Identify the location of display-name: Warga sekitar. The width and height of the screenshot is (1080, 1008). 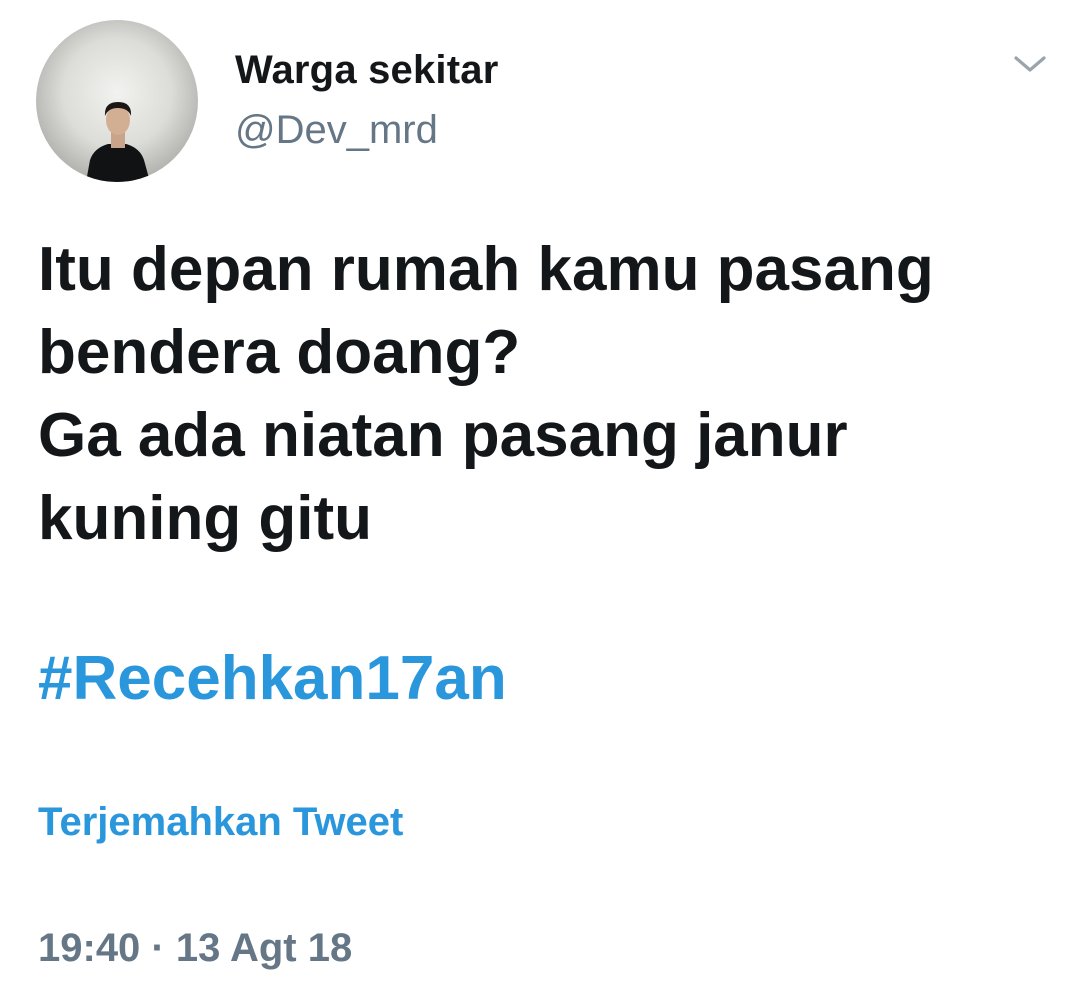
(366, 70).